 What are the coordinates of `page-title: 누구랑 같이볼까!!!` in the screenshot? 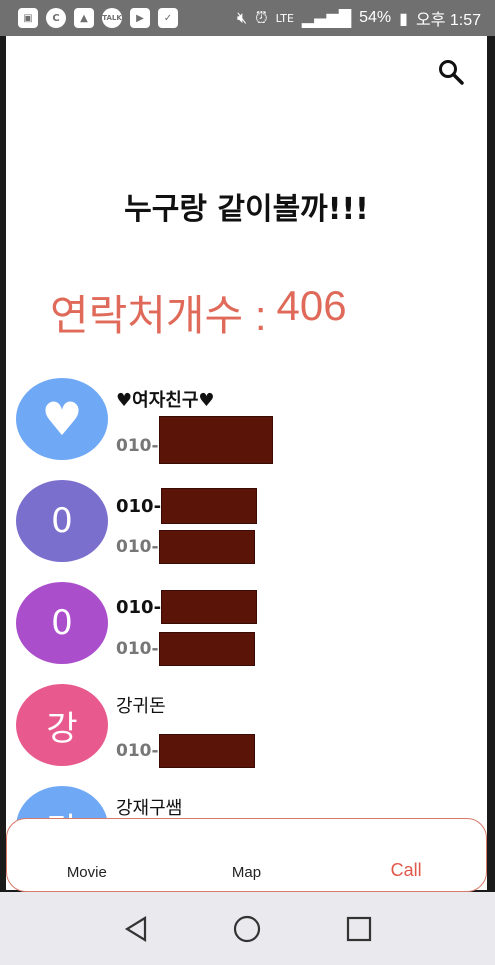 It's located at (246, 209).